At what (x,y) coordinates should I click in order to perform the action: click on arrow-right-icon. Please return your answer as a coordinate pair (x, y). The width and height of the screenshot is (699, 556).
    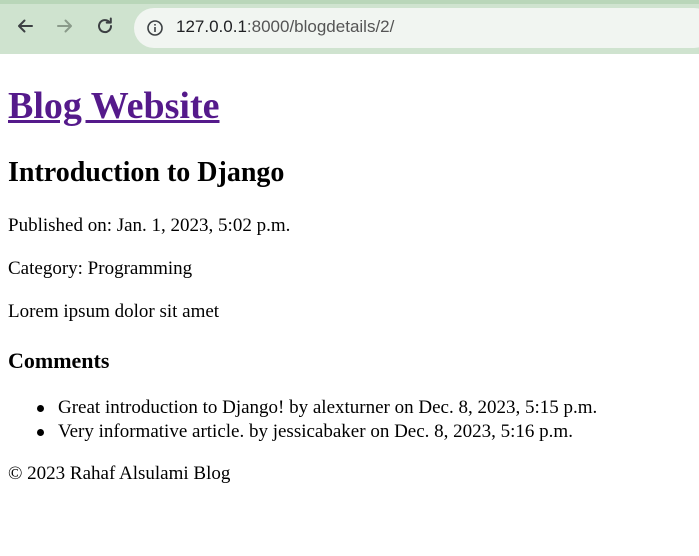
    Looking at the image, I should click on (64, 26).